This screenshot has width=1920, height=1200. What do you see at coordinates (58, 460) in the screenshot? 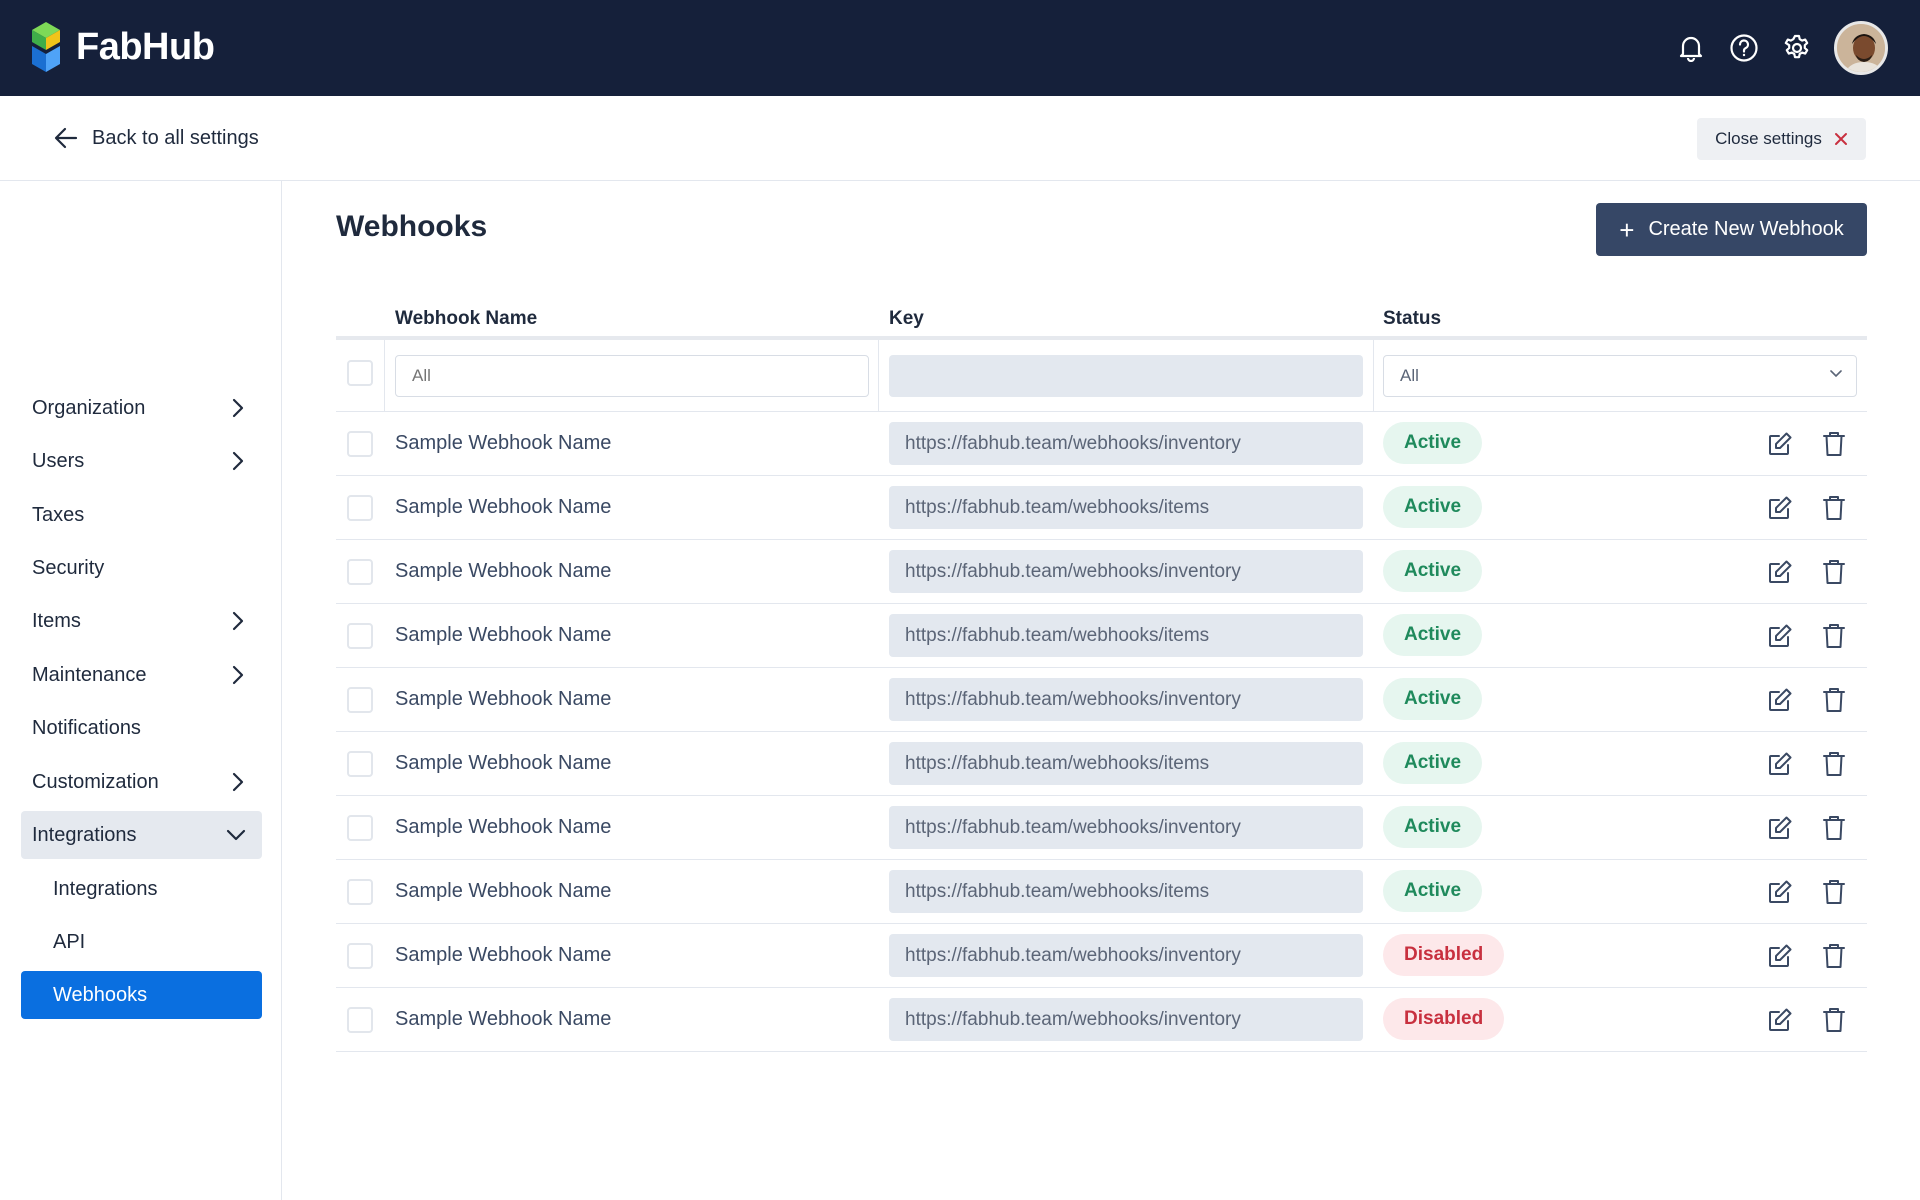
I see `sidebar-item-label: Users` at bounding box center [58, 460].